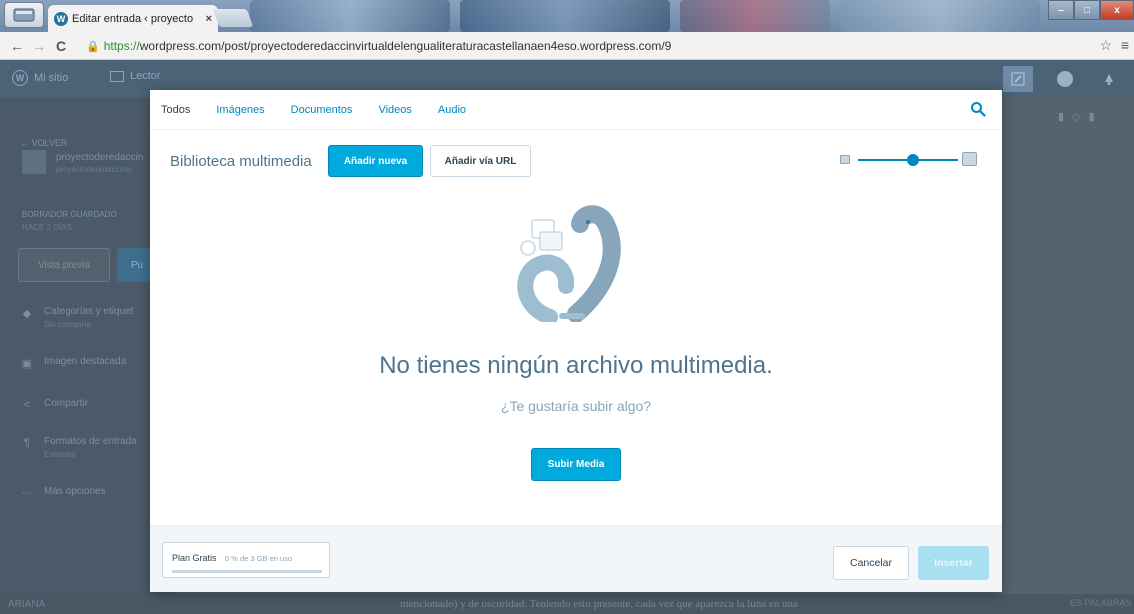  Describe the element at coordinates (93, 46) in the screenshot. I see `lock-icon: 🔒` at that location.